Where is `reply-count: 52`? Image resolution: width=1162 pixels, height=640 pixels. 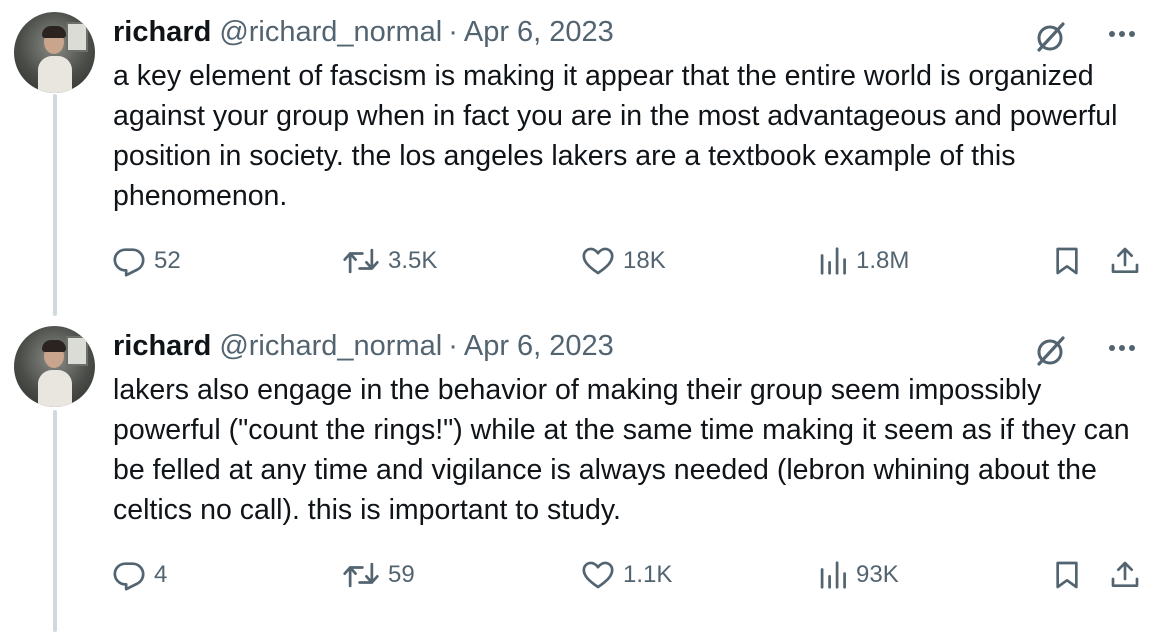
reply-count: 52 is located at coordinates (167, 260).